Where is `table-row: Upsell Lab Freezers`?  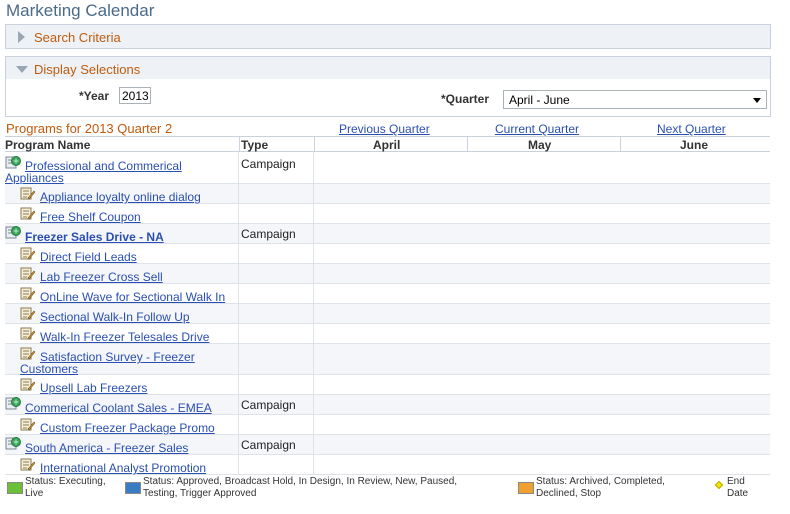 table-row: Upsell Lab Freezers is located at coordinates (387, 385).